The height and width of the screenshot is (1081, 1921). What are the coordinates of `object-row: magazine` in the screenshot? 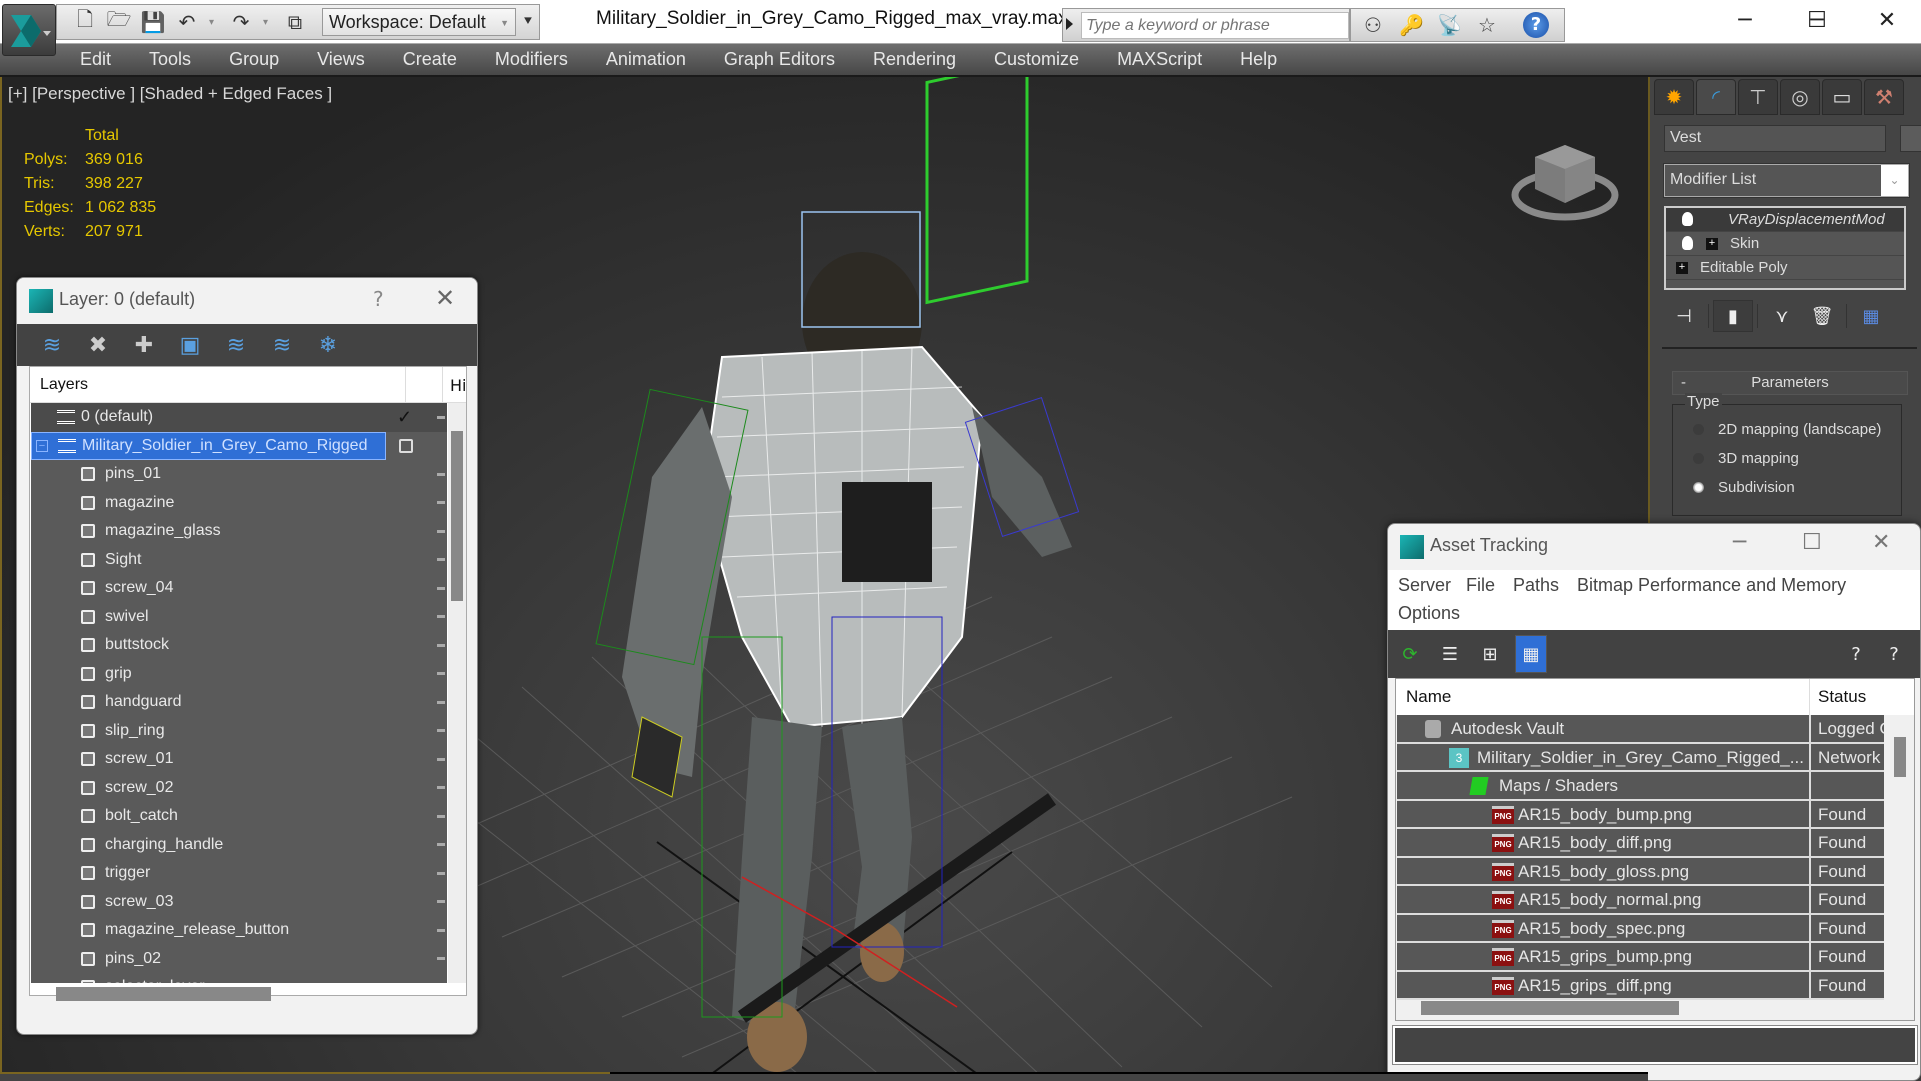 It's located at (239, 503).